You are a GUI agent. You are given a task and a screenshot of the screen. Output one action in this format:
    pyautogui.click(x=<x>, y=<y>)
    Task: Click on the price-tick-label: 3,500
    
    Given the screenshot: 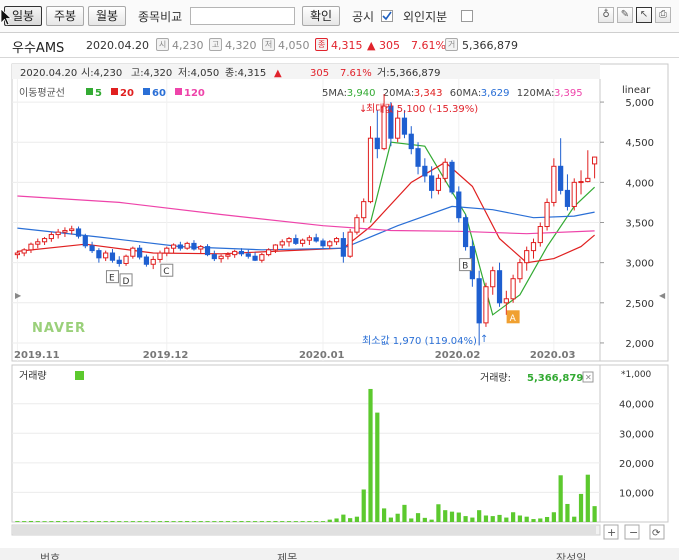 What is the action you would take?
    pyautogui.click(x=639, y=224)
    